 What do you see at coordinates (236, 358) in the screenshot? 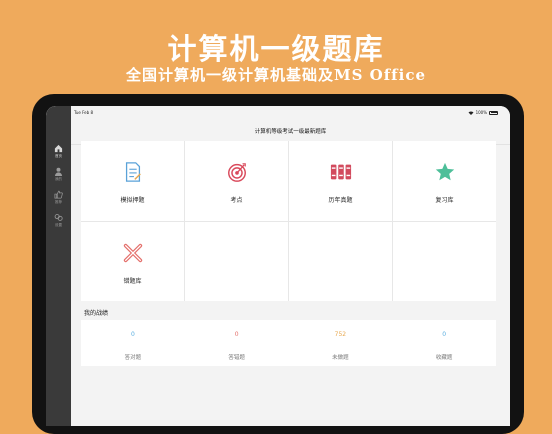
I see `stat-label: 答错题` at bounding box center [236, 358].